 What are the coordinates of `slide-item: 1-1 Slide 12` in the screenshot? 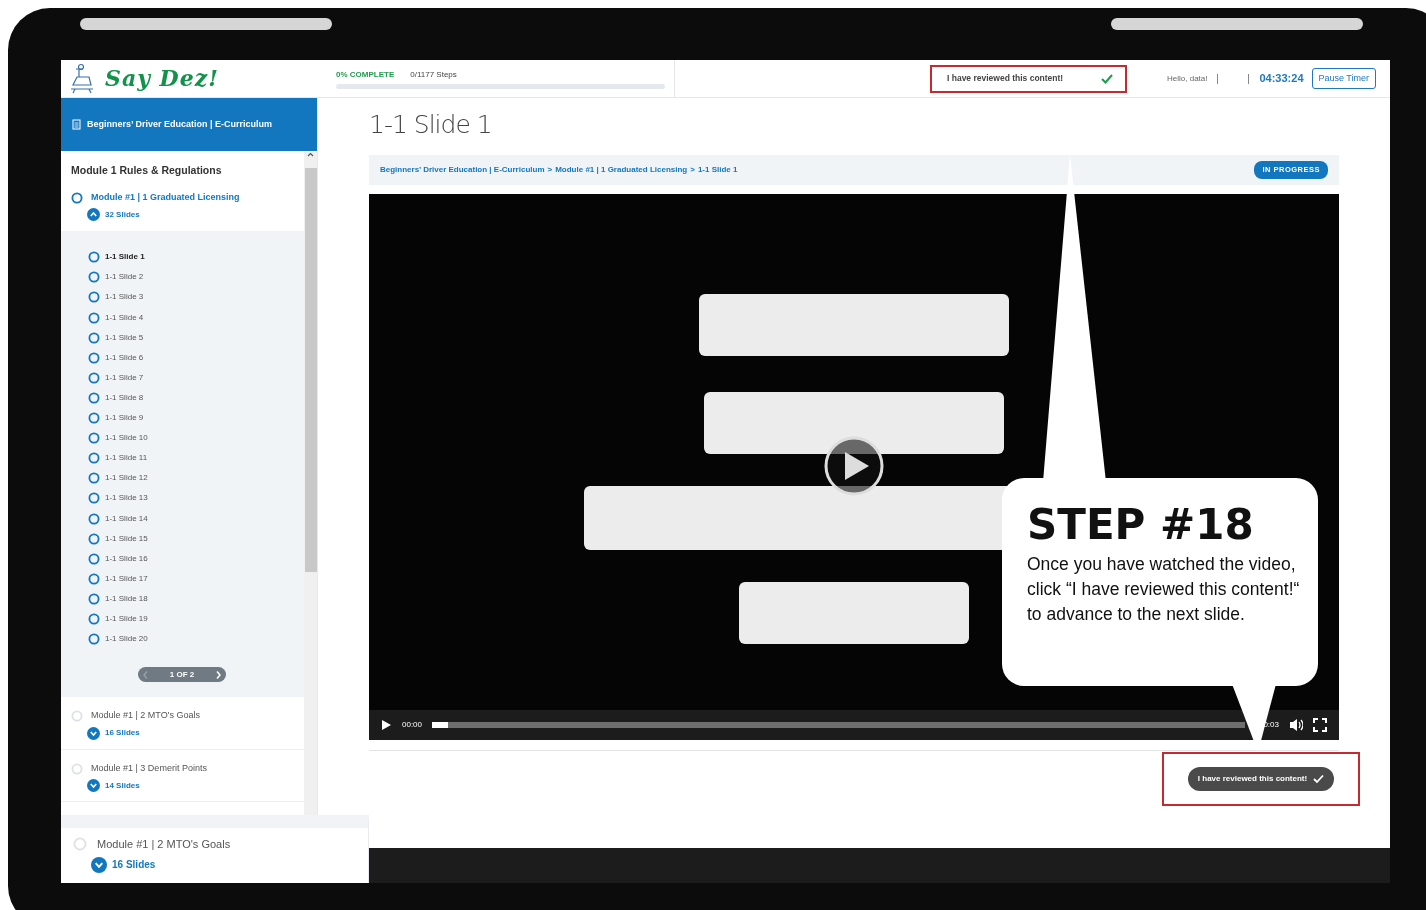 It's located at (126, 478).